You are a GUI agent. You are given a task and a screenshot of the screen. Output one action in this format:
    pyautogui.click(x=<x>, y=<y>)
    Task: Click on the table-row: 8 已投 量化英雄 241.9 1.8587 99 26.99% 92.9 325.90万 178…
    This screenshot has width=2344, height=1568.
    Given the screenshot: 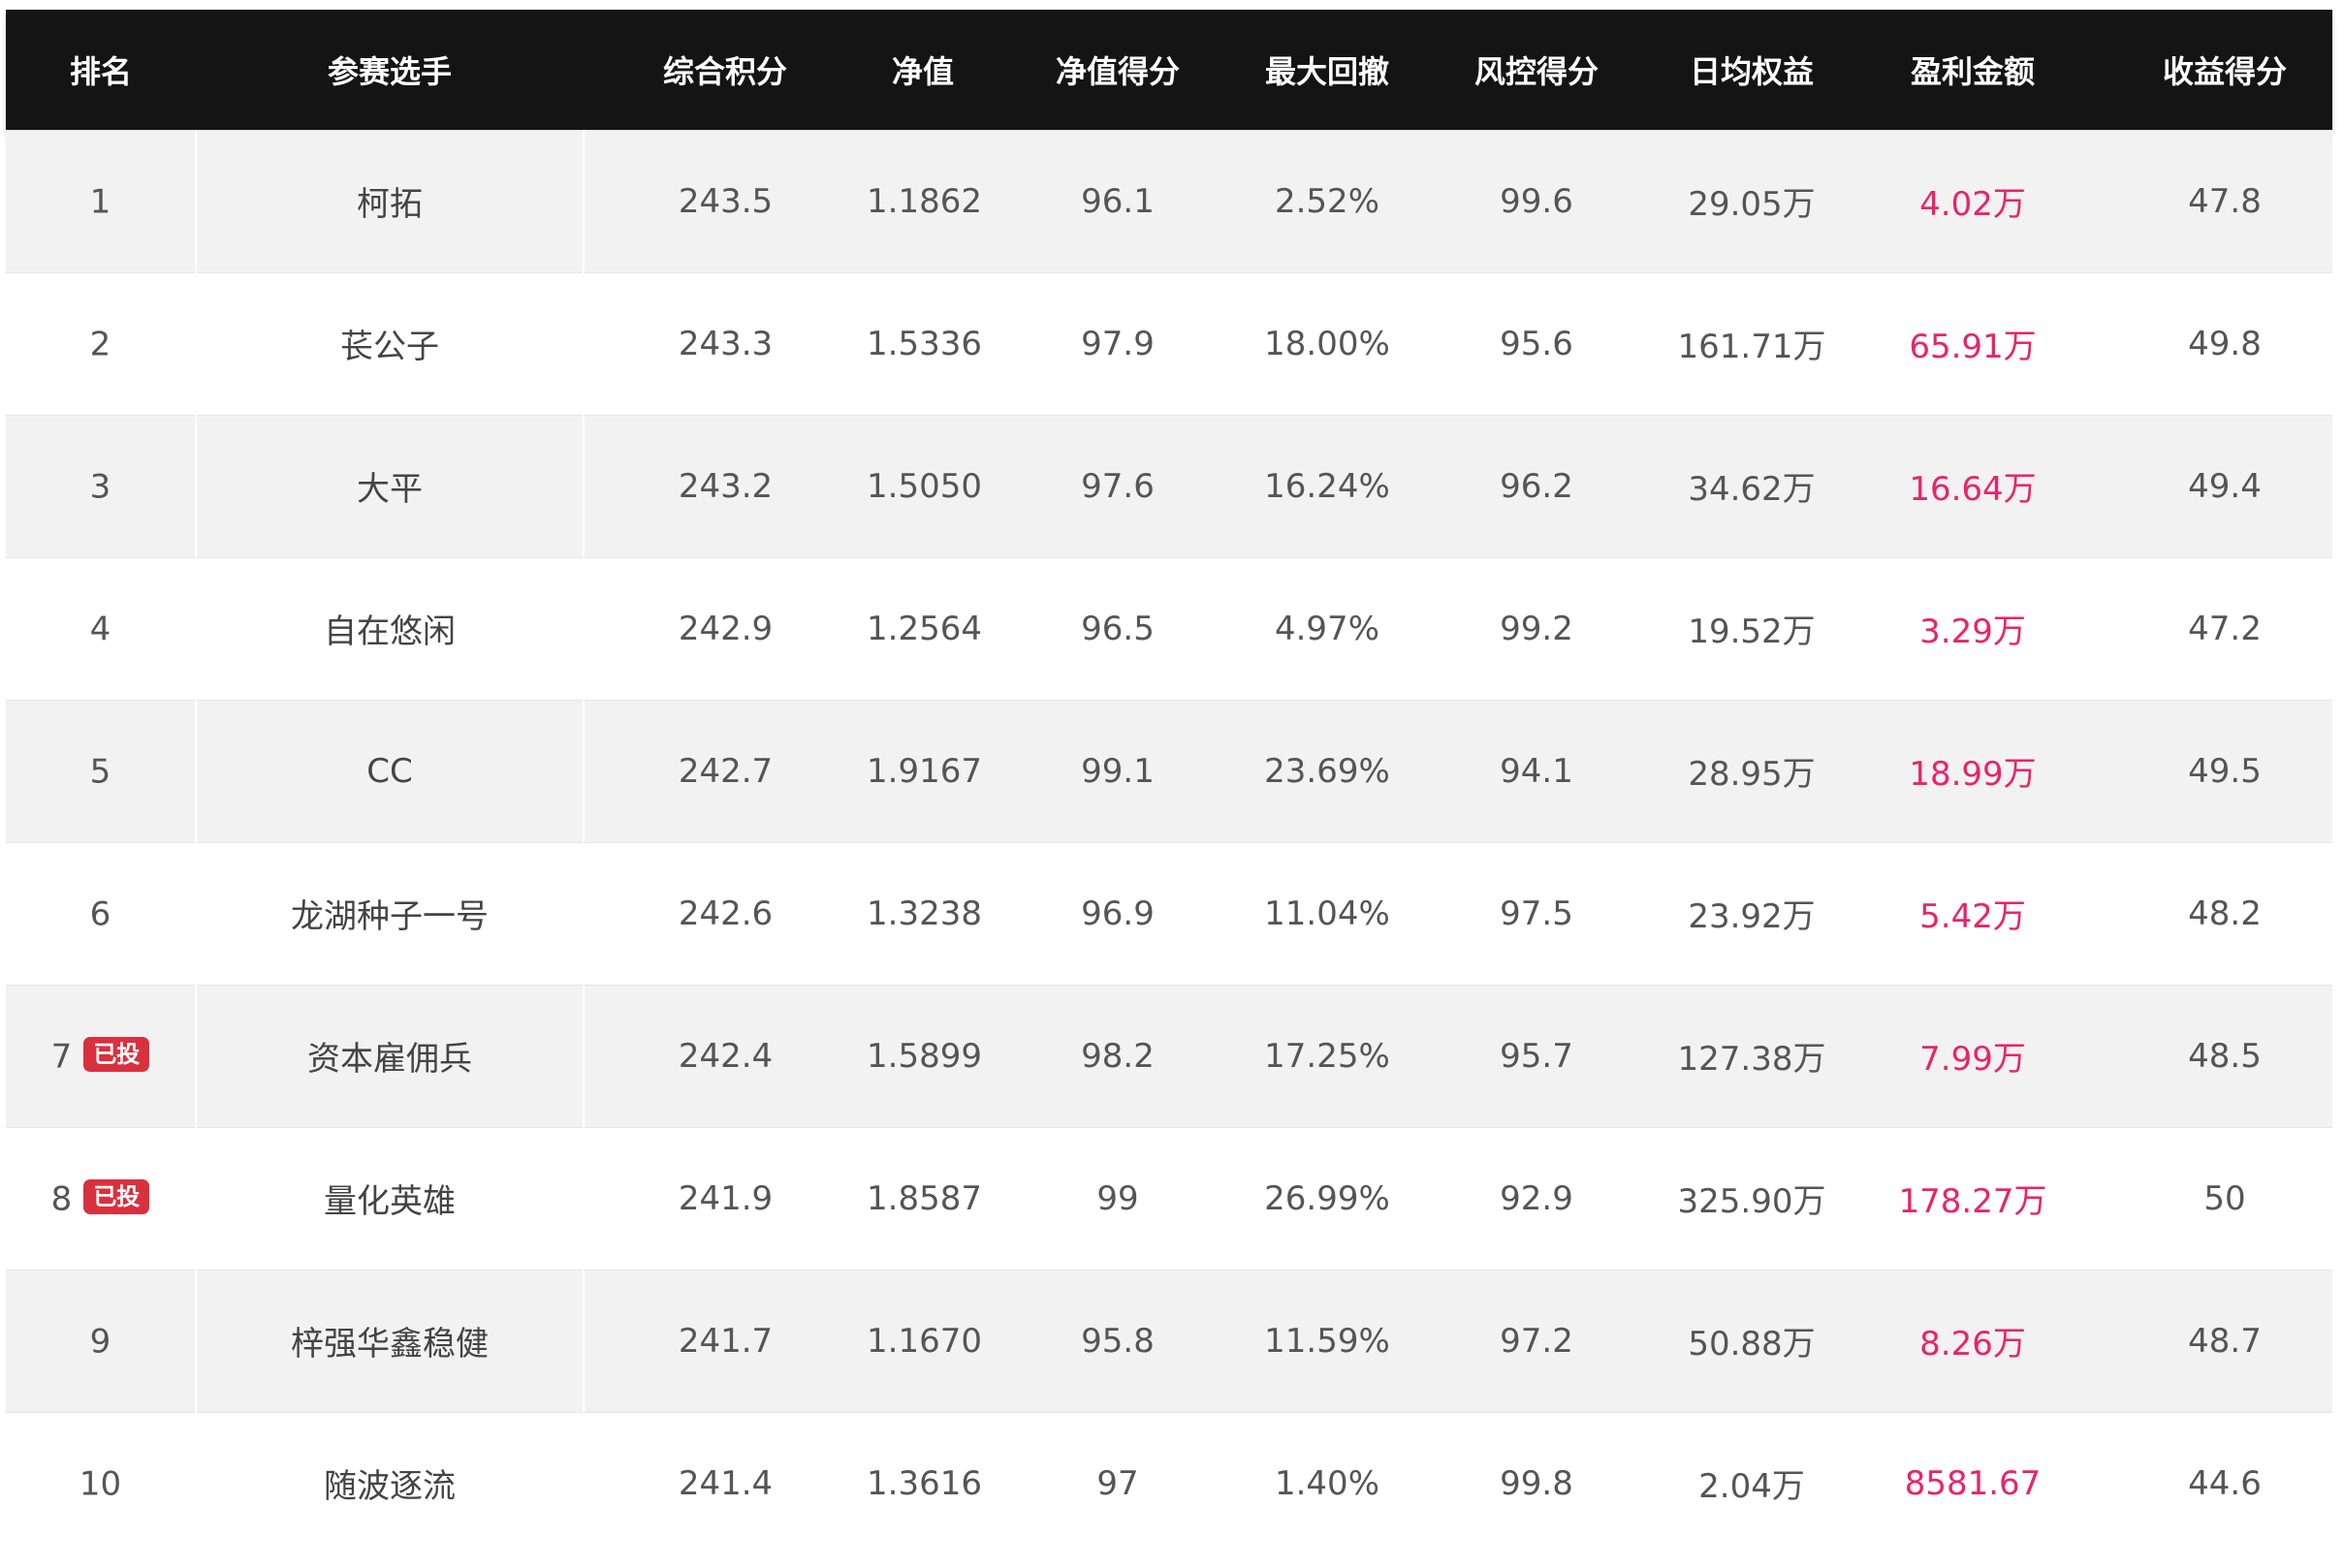 What is the action you would take?
    pyautogui.click(x=1169, y=1198)
    